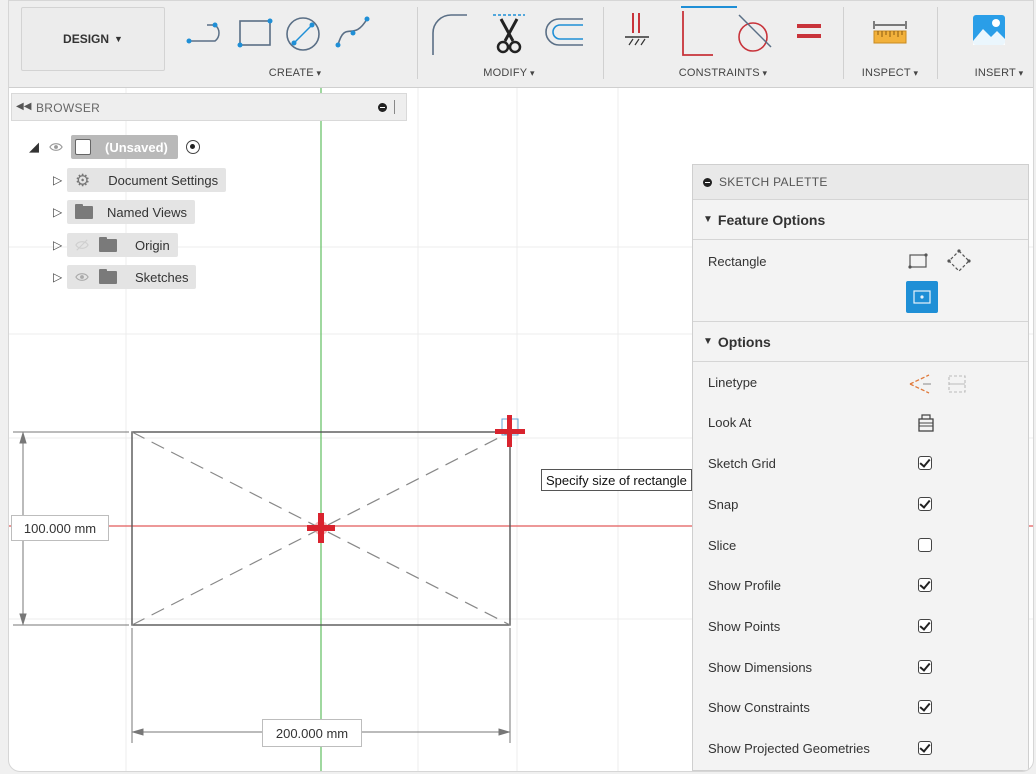 The image size is (1036, 774). Describe the element at coordinates (959, 261) in the screenshot. I see `three-point-rectangle-icon` at that location.